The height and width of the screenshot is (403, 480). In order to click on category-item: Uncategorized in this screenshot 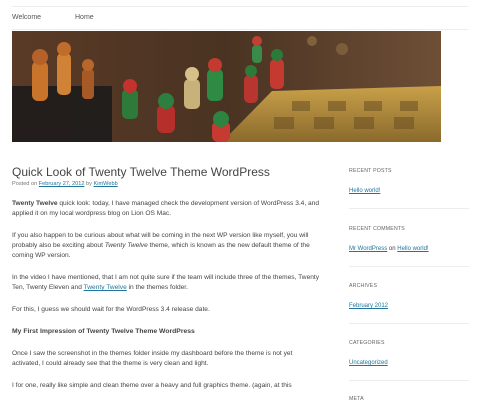, I will do `click(368, 363)`.